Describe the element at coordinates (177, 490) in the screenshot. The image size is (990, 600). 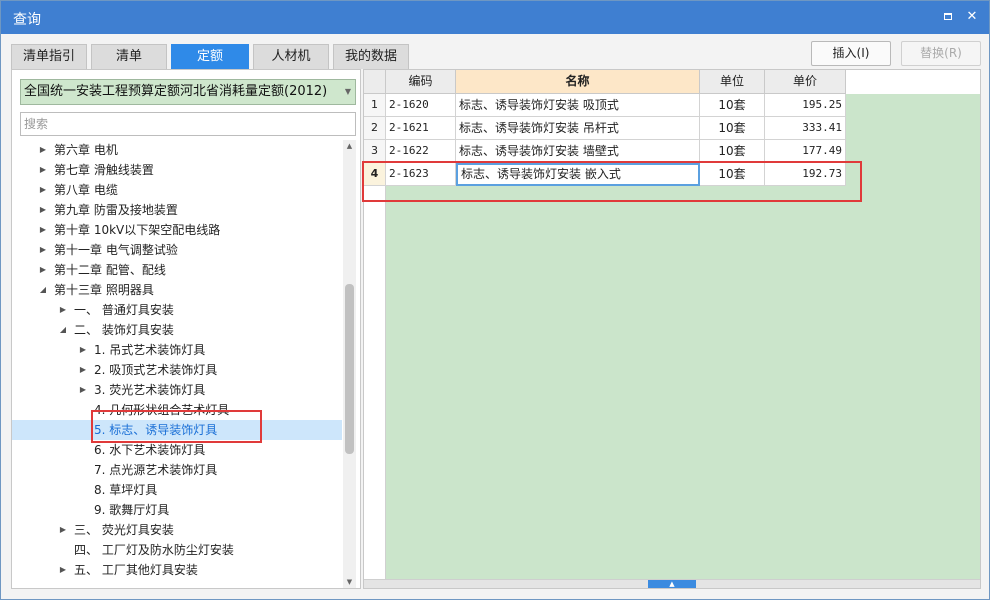
I see `tree-item: 8. 草坪灯具` at that location.